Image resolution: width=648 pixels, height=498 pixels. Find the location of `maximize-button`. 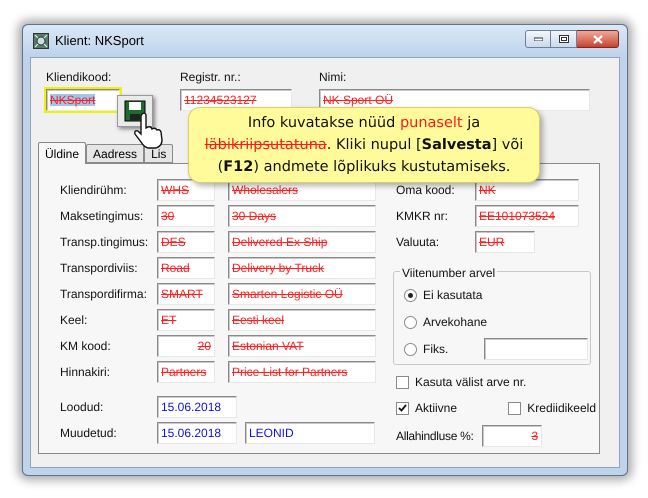

maximize-button is located at coordinates (564, 39).